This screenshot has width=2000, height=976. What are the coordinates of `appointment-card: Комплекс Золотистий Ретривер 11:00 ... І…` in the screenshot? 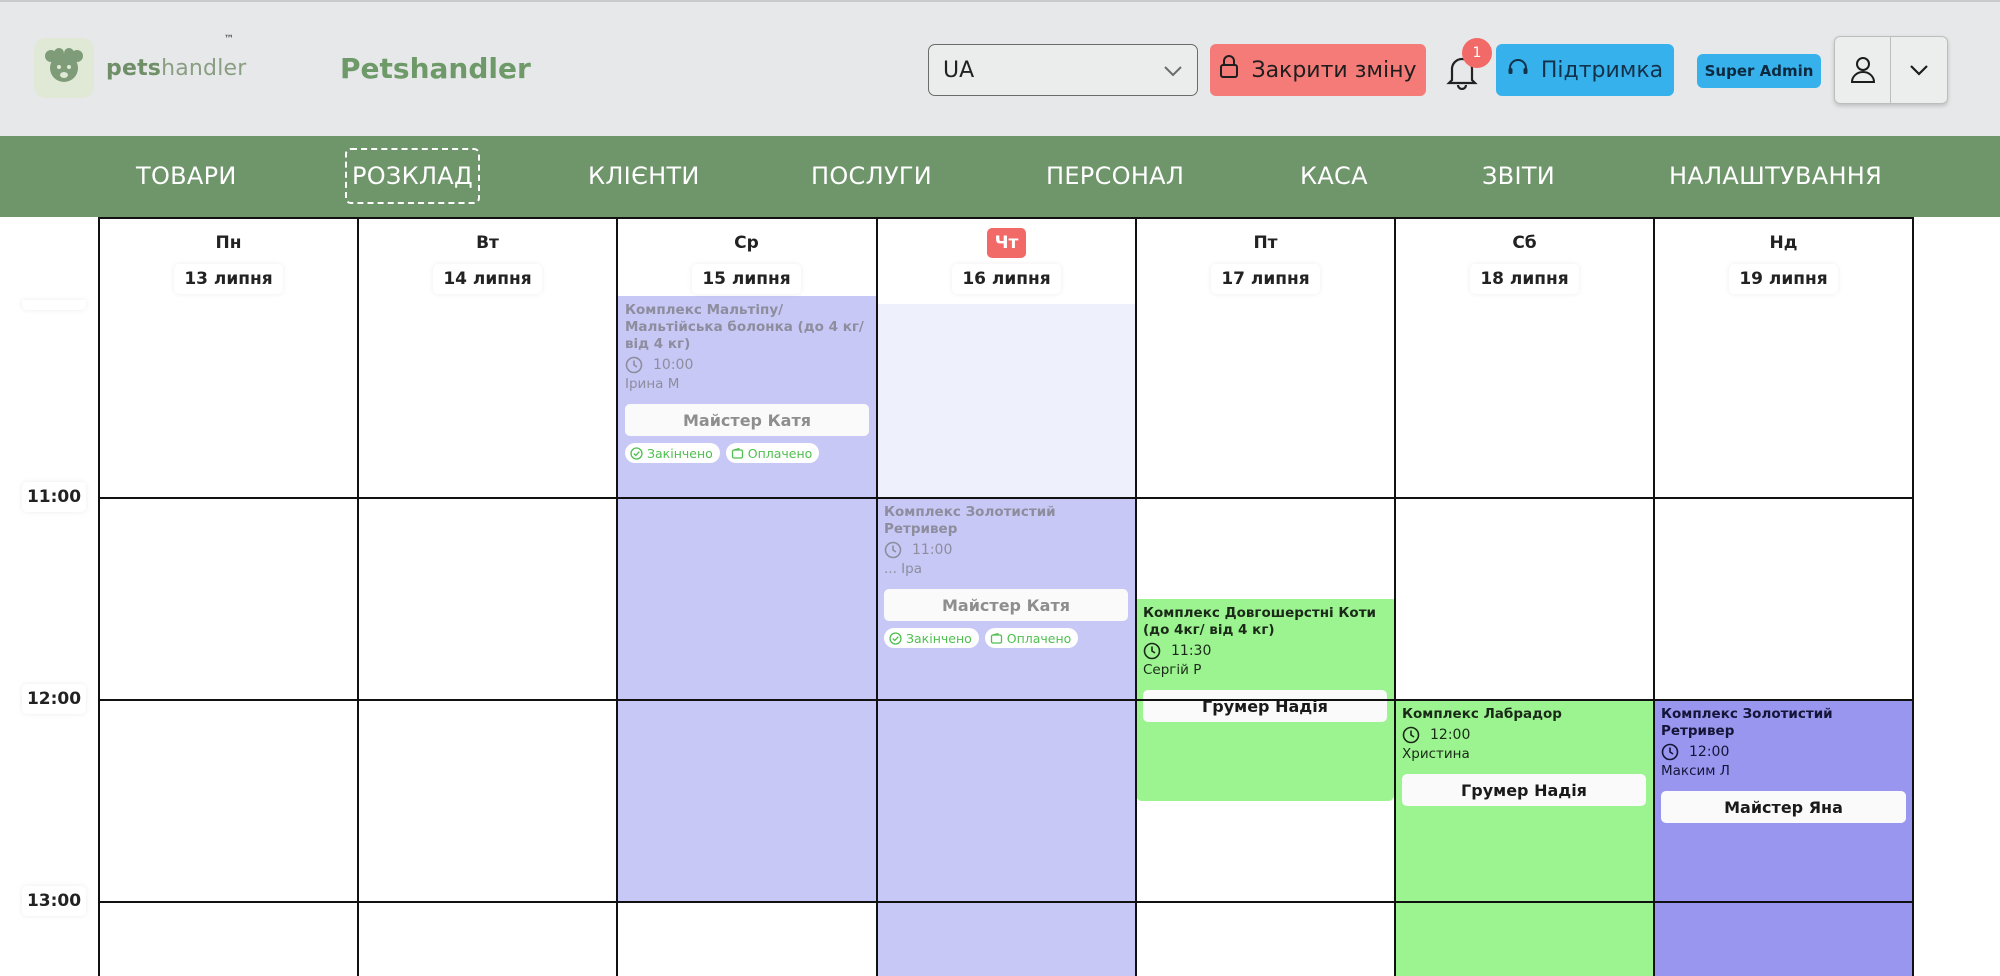 It's located at (1006, 737).